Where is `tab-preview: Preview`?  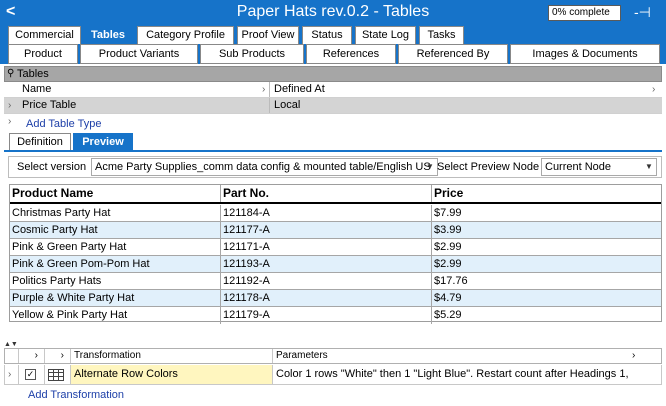
tab-preview: Preview is located at coordinates (103, 142).